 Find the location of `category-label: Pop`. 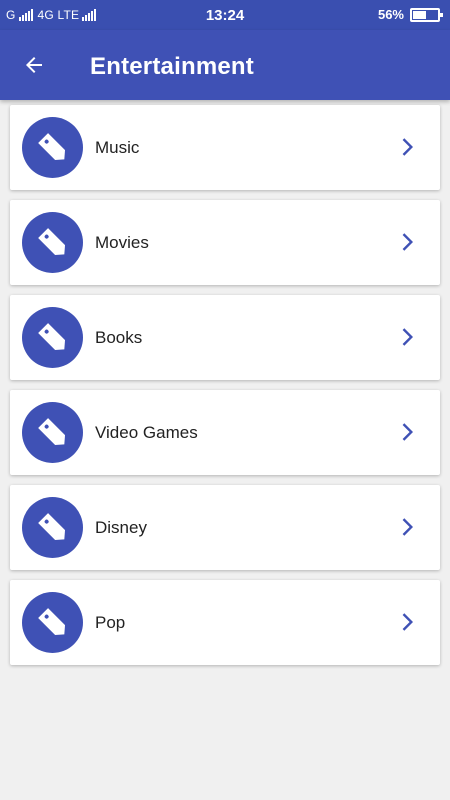

category-label: Pop is located at coordinates (110, 622).